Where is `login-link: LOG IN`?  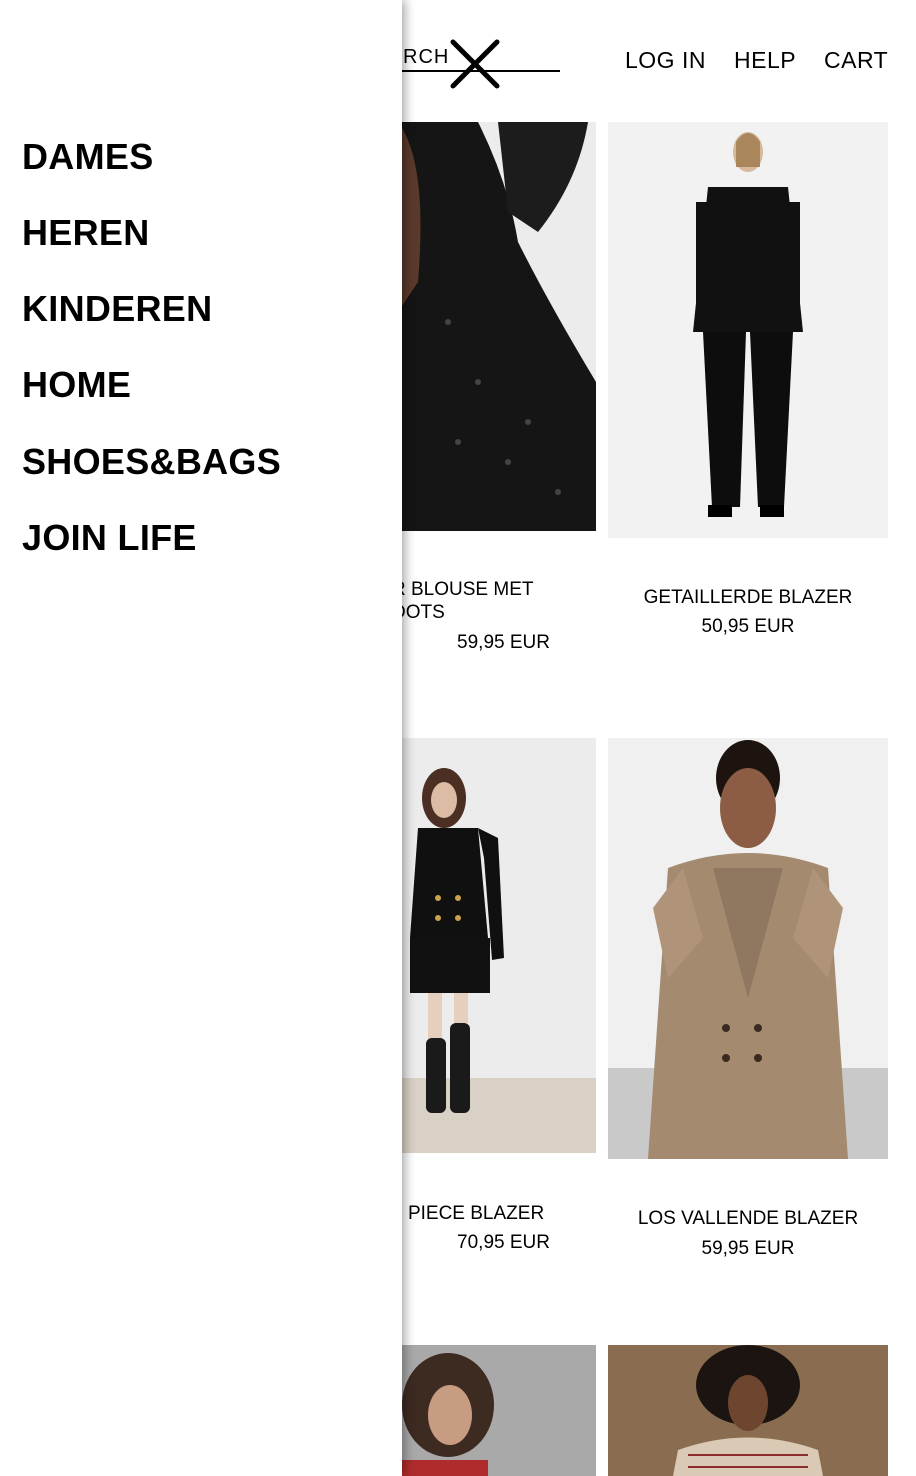 login-link: LOG IN is located at coordinates (665, 60).